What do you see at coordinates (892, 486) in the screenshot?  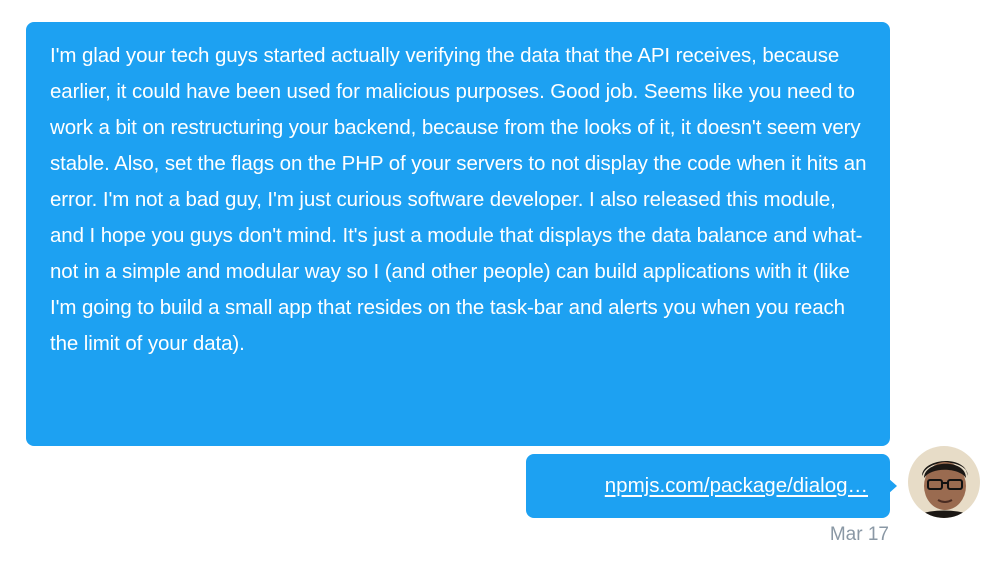 I see `bubble-tail` at bounding box center [892, 486].